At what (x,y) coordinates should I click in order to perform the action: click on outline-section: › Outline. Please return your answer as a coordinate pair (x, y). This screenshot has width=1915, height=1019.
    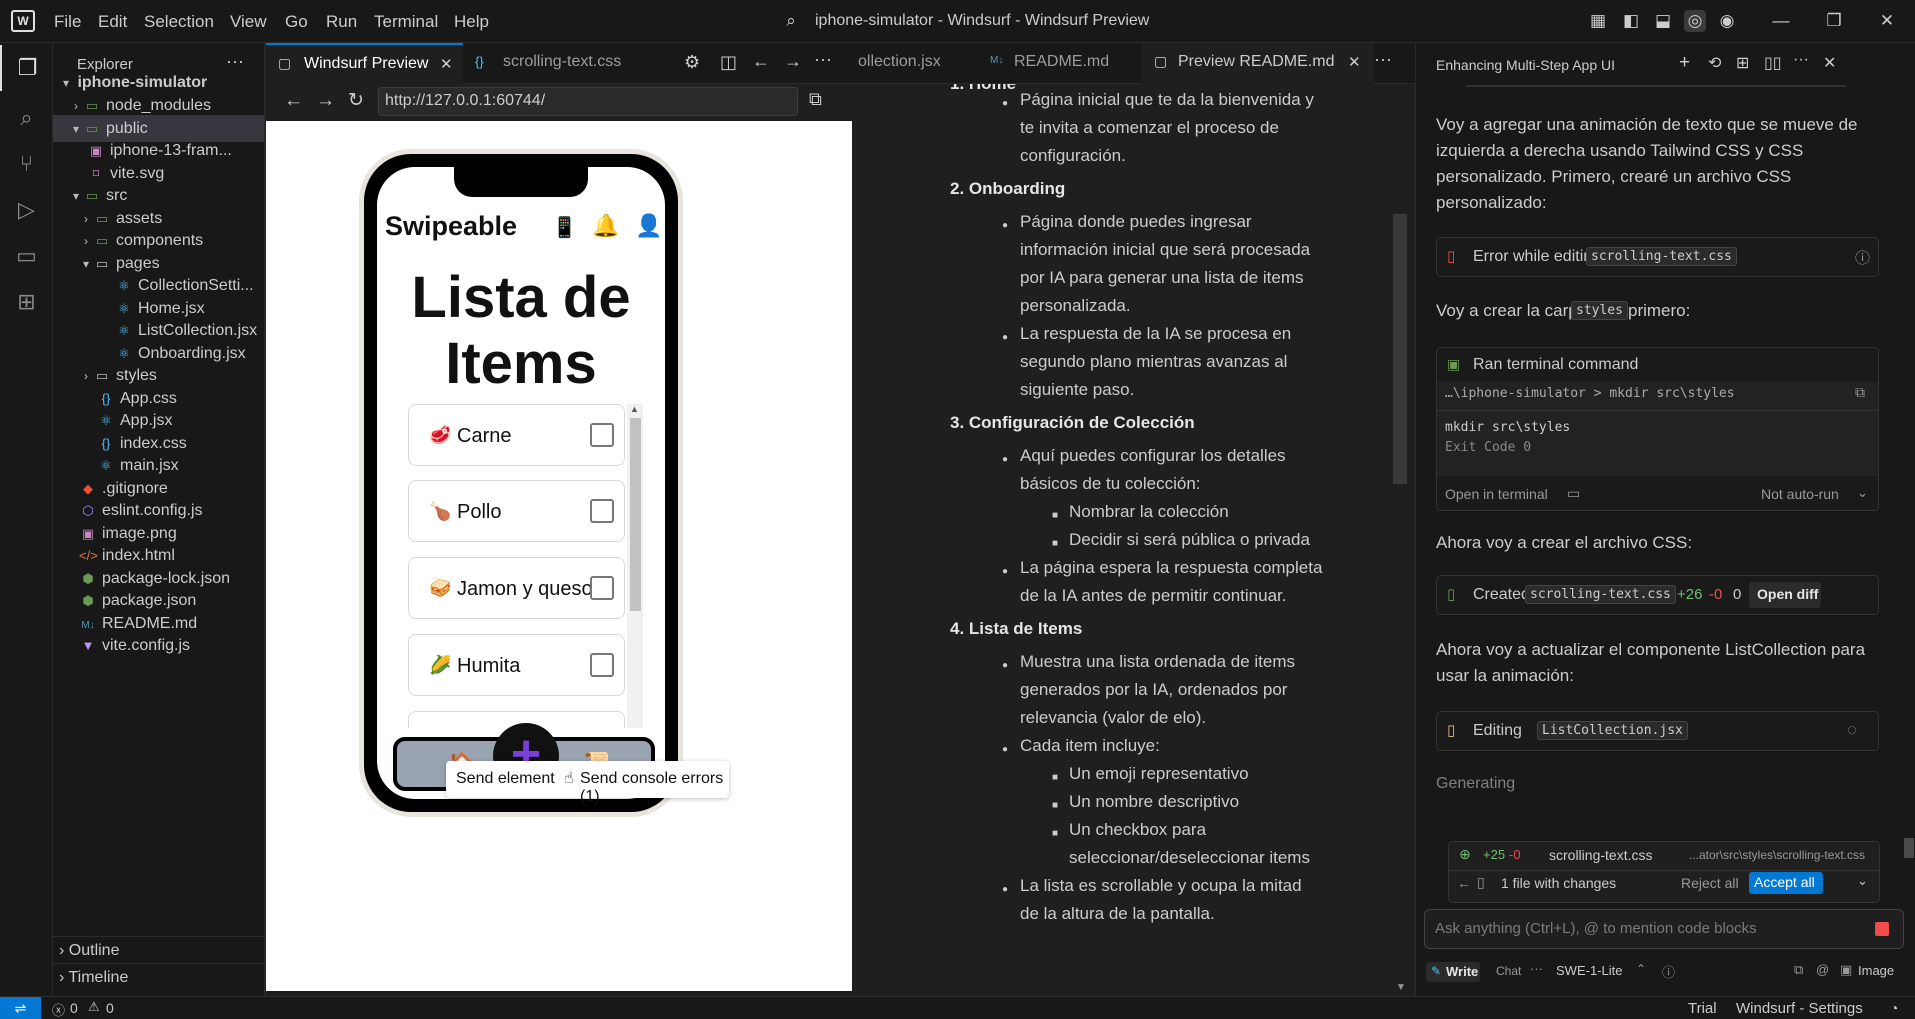
    Looking at the image, I should click on (158, 949).